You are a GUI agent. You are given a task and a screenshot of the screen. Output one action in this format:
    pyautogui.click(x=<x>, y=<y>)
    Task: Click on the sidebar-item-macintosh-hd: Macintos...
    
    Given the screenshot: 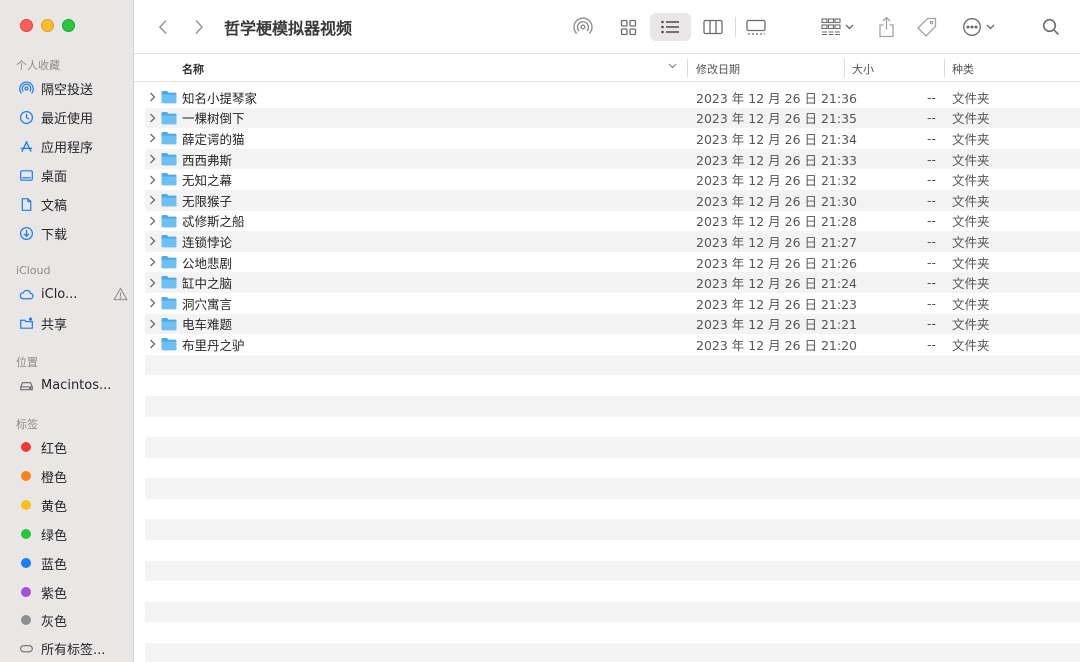 What is the action you would take?
    pyautogui.click(x=73, y=385)
    